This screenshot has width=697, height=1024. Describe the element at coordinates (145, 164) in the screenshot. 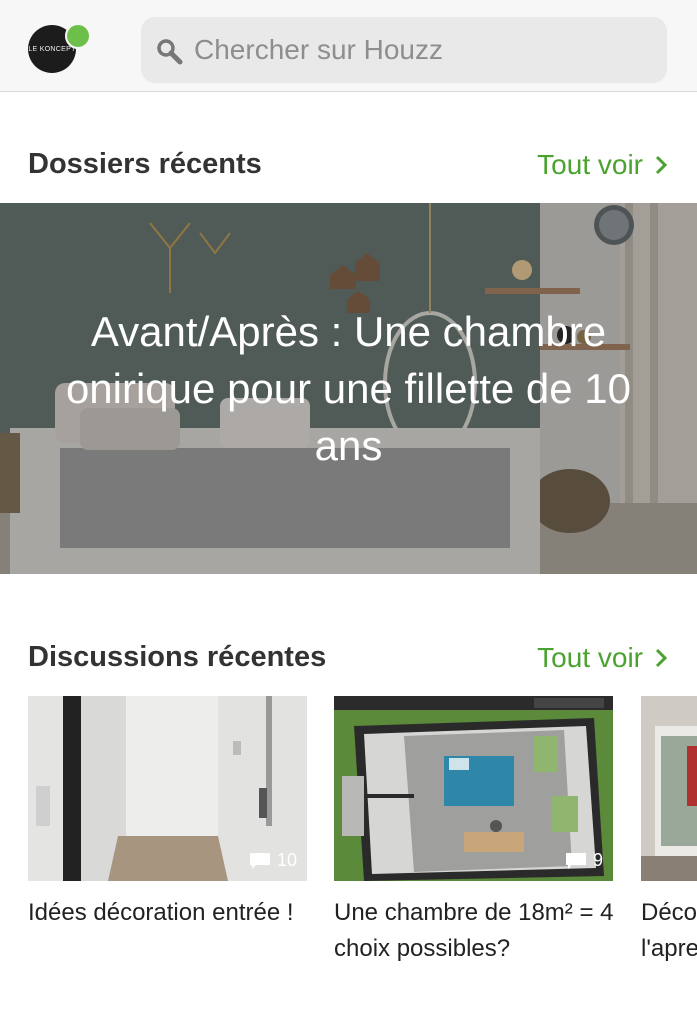

I see `recent-folders-heading: Dossiers récents` at that location.